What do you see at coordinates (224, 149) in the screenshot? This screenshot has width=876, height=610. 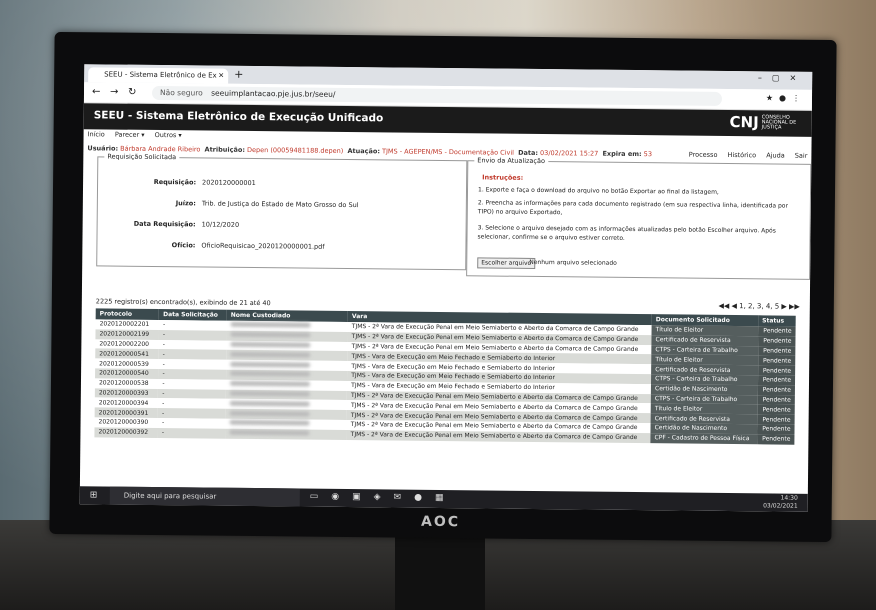 I see `attr-label: Atribuição:` at bounding box center [224, 149].